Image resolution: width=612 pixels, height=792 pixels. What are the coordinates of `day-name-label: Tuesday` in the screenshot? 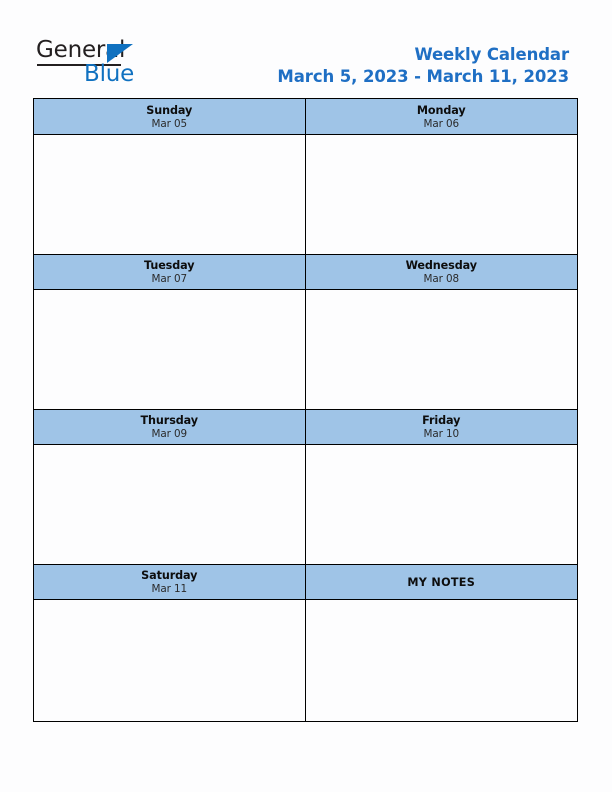 It's located at (169, 265).